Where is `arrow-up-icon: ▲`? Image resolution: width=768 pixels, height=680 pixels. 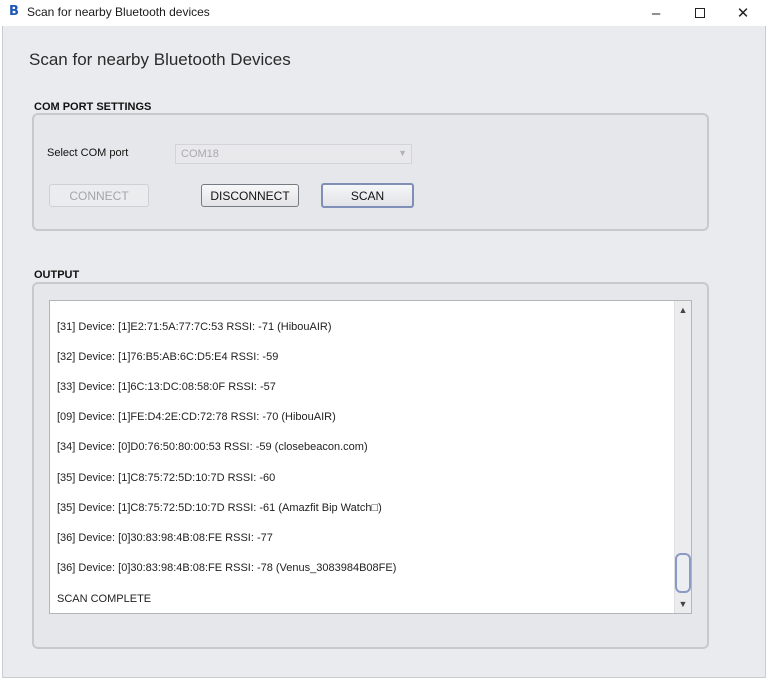
arrow-up-icon: ▲ is located at coordinates (683, 310).